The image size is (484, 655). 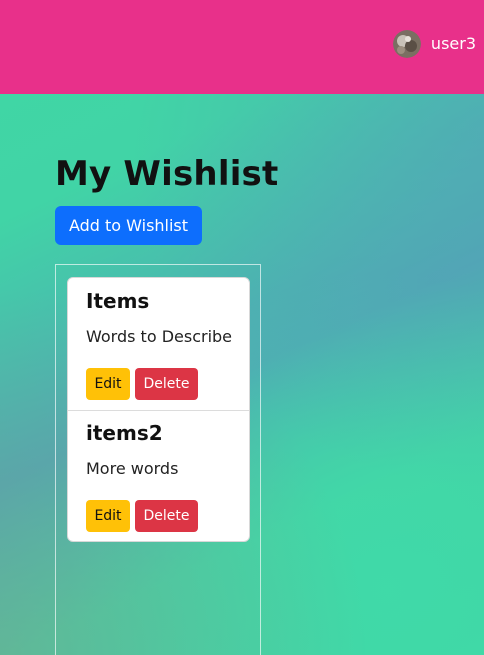 I want to click on user-menu: user3, so click(x=434, y=44).